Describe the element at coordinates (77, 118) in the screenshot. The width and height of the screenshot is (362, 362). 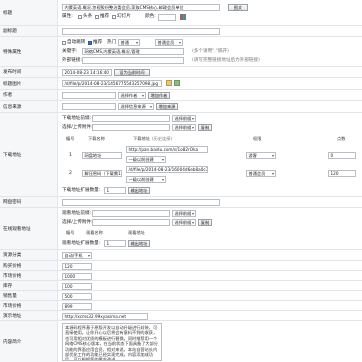
I see `dl-prefix-label: 下载地址前缀:` at that location.